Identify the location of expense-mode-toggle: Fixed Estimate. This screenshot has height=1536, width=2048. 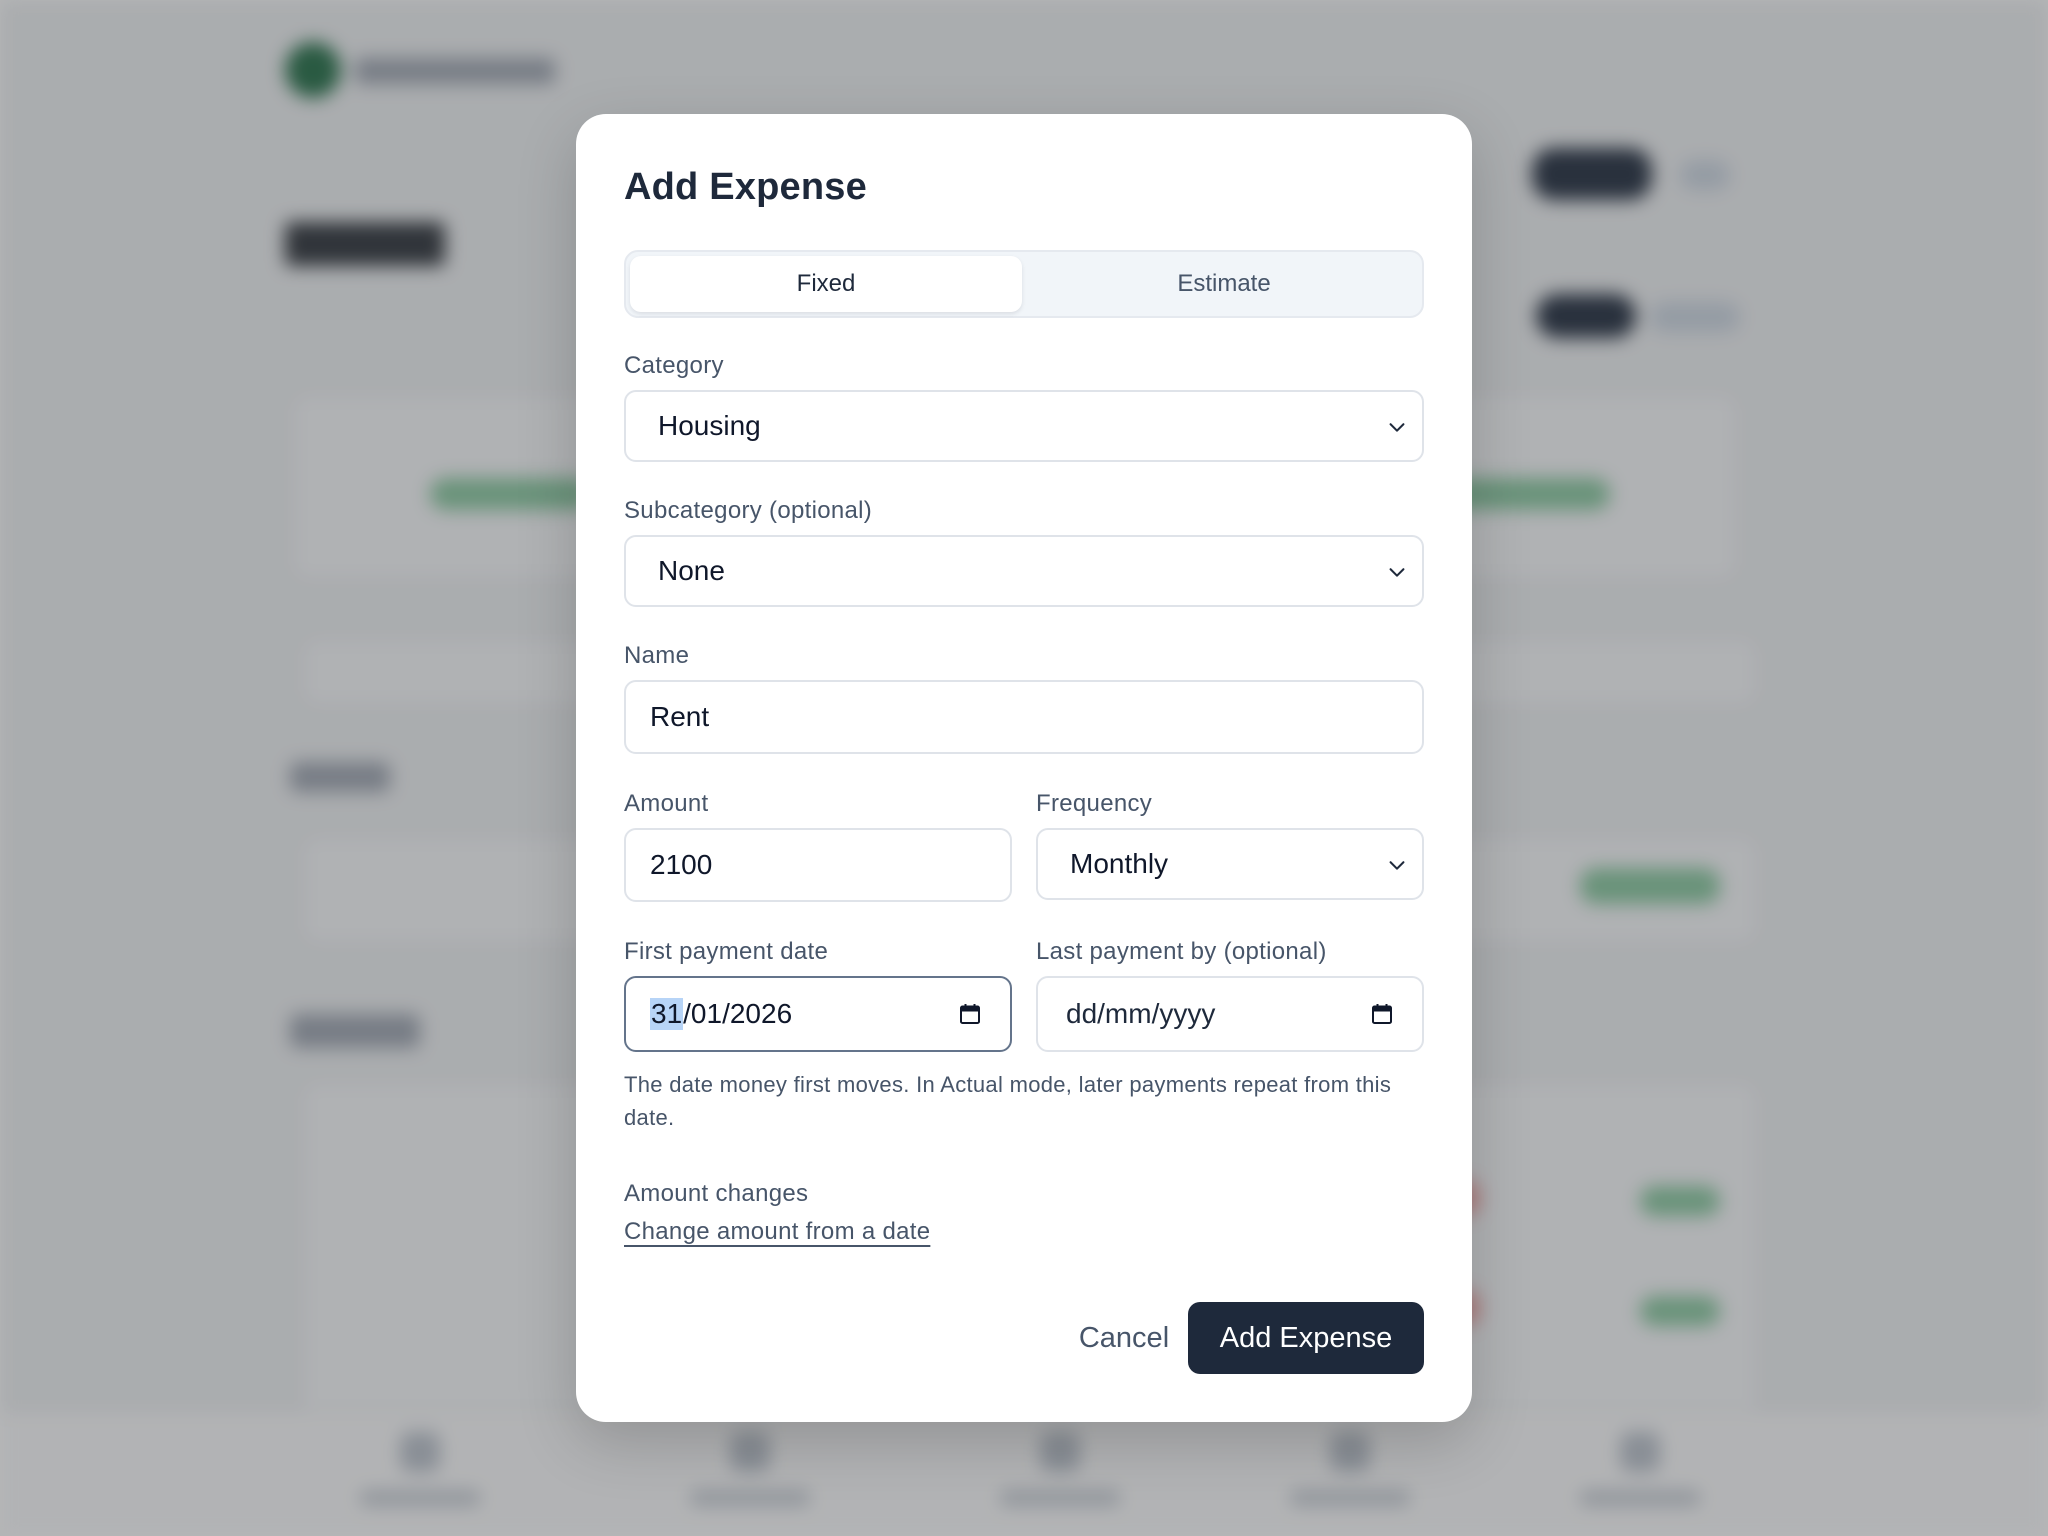
(1024, 284).